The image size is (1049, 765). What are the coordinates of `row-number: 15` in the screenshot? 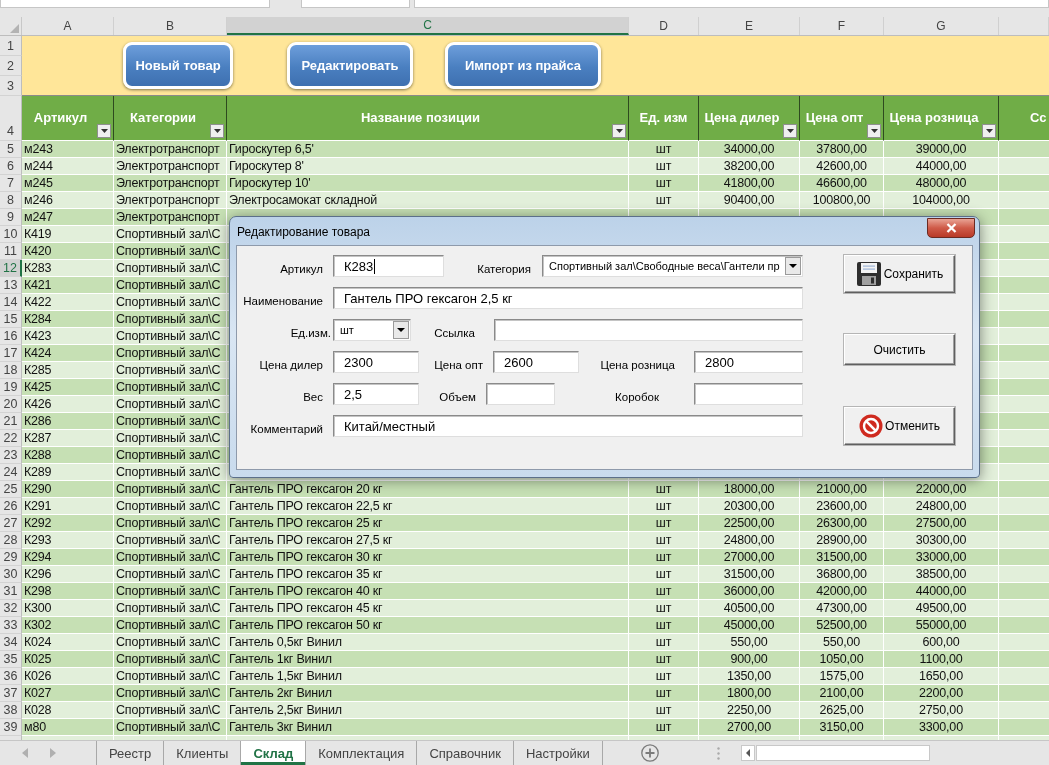 It's located at (11, 319).